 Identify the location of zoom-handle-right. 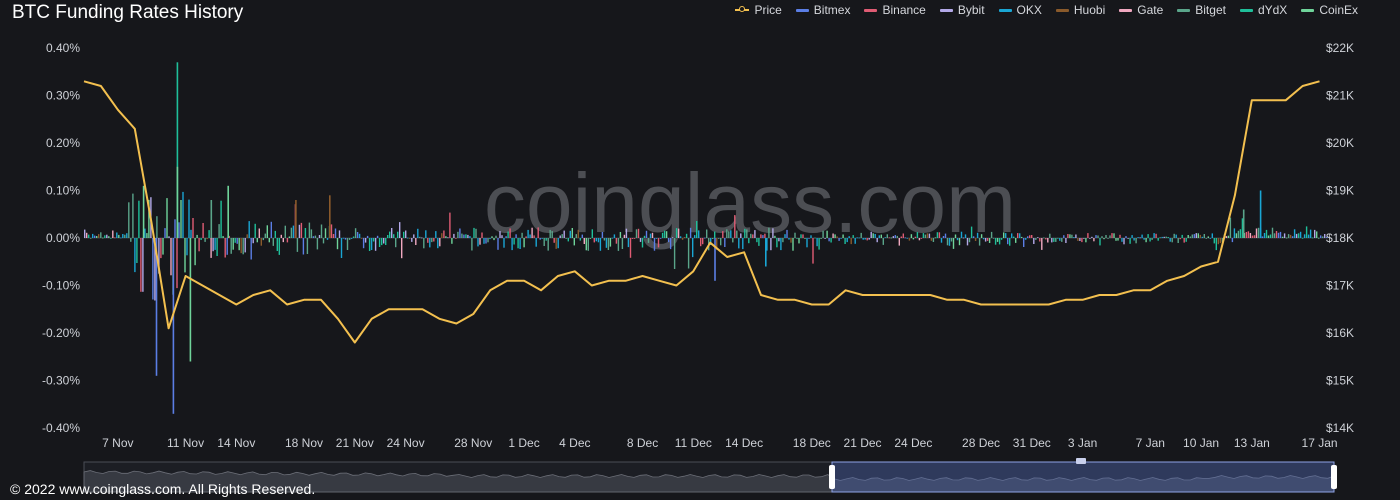
(1334, 477).